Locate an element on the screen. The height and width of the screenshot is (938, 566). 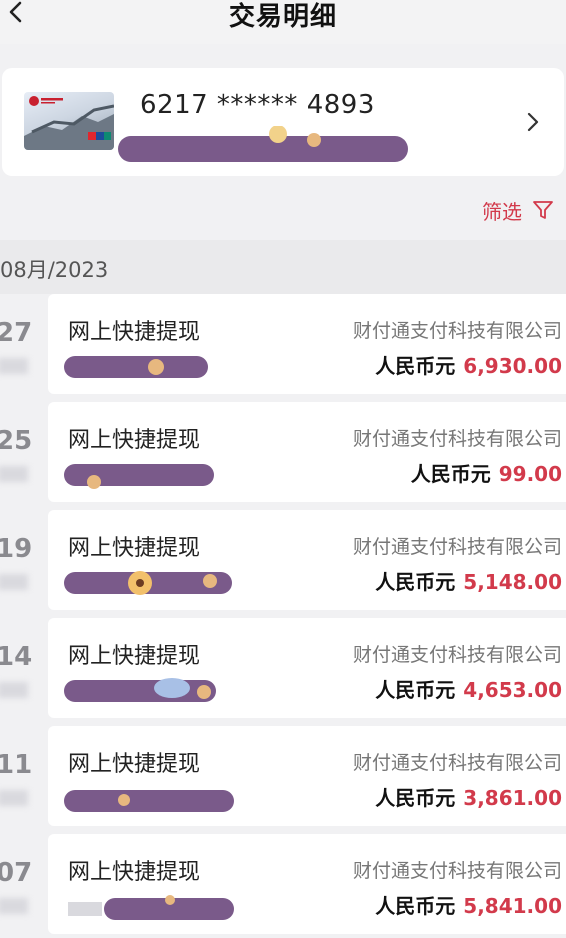
chevron-right-icon is located at coordinates (533, 122).